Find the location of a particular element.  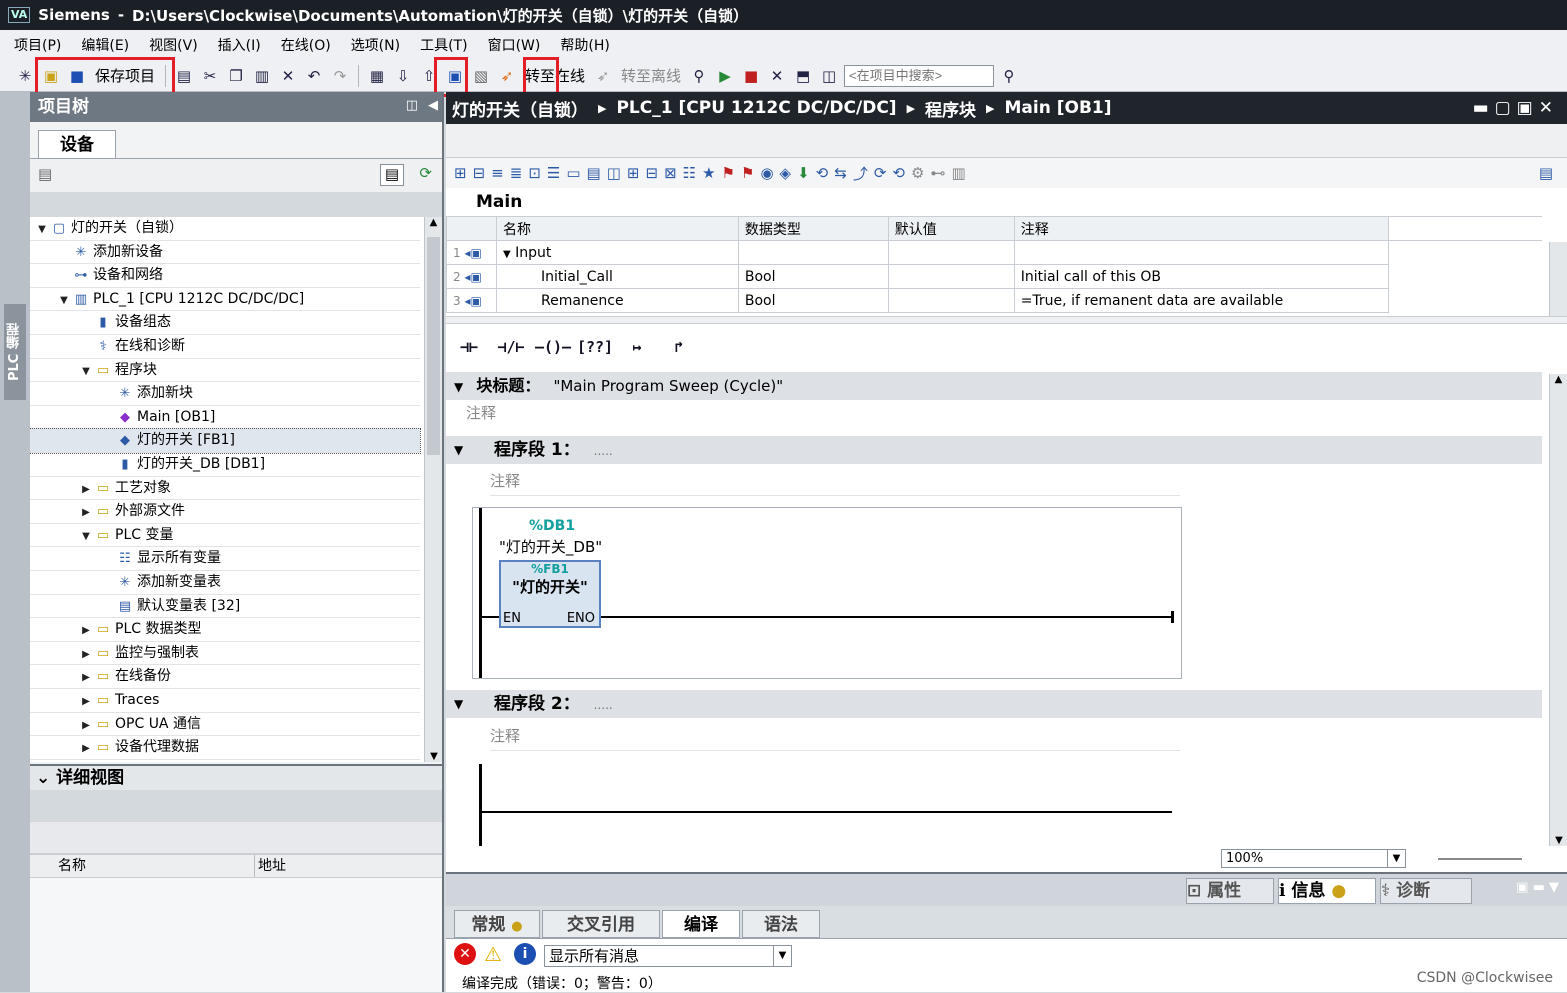

go-offline-button: 转至离线 is located at coordinates (651, 75).